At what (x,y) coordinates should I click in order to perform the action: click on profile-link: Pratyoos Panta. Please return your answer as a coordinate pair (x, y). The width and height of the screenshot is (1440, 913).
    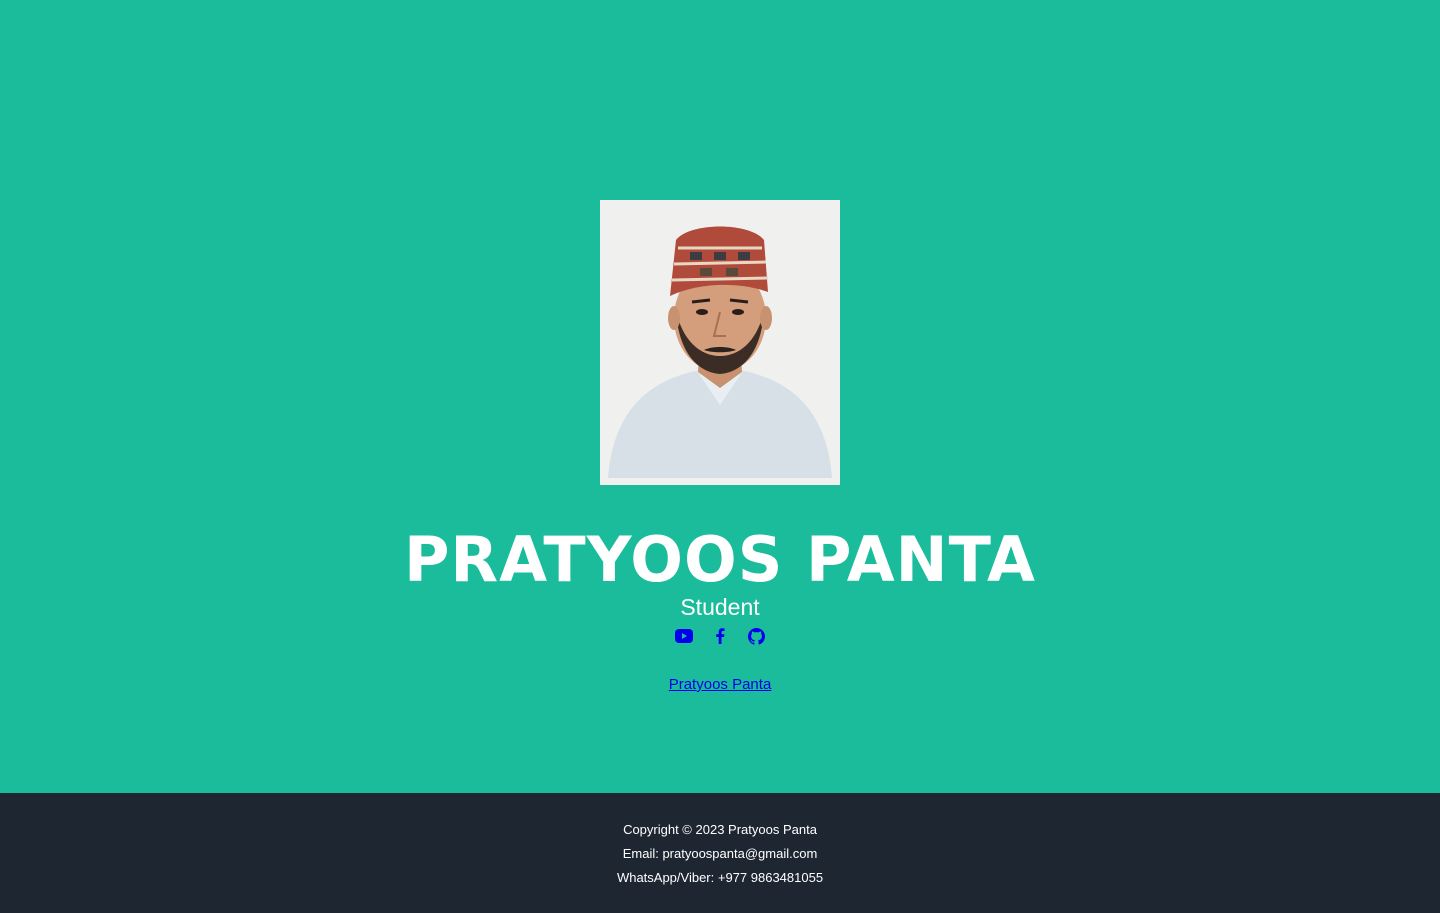
    Looking at the image, I should click on (720, 684).